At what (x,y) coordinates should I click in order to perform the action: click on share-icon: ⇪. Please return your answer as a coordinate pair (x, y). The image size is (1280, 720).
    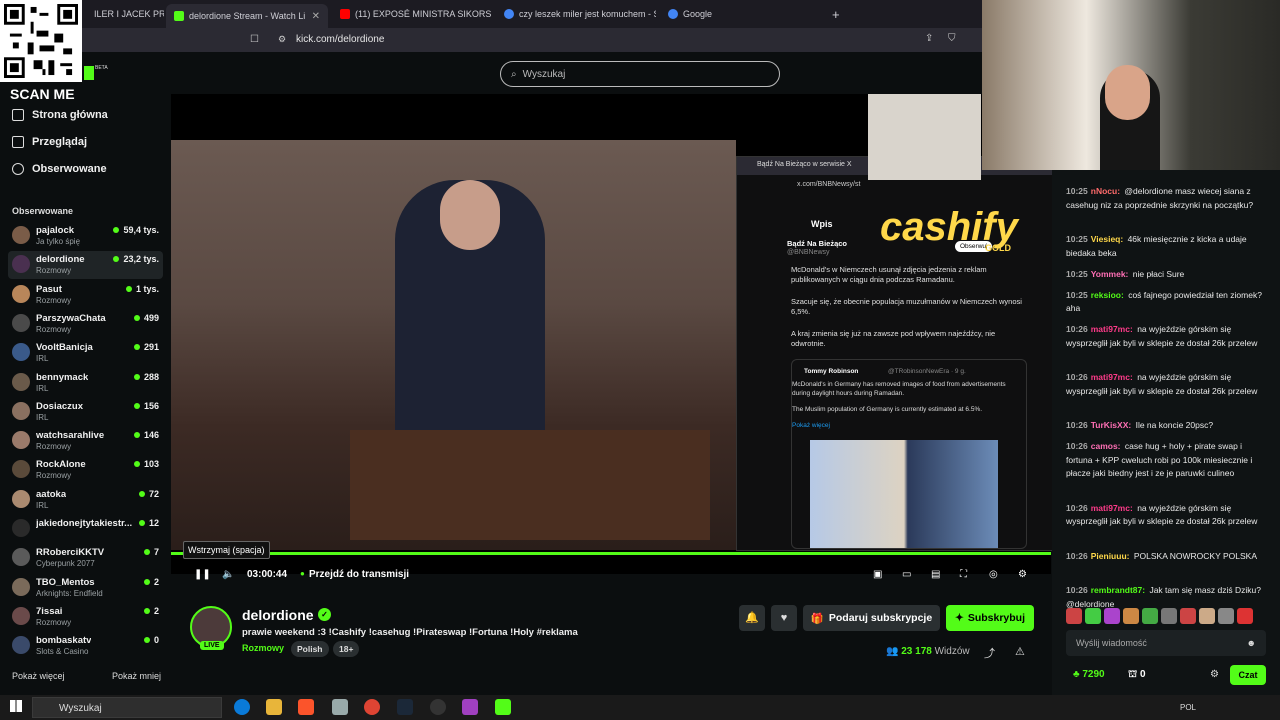
    Looking at the image, I should click on (929, 38).